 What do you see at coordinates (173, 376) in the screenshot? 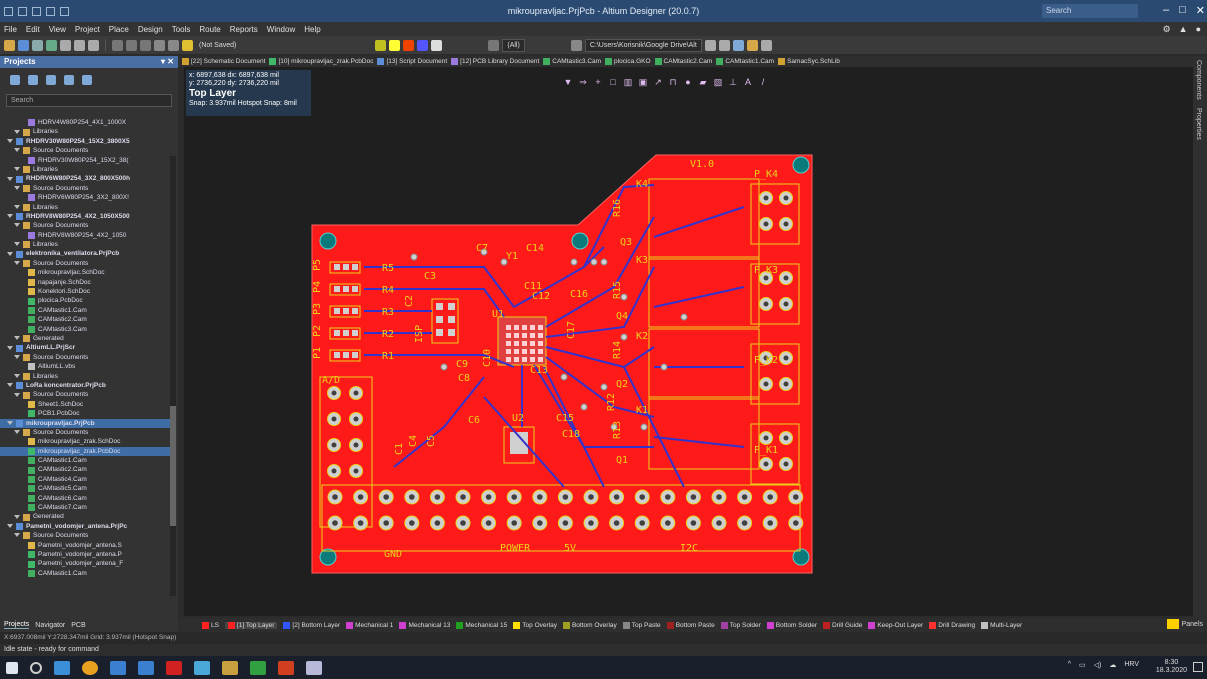
I see `project-tree-scrollbar` at bounding box center [173, 376].